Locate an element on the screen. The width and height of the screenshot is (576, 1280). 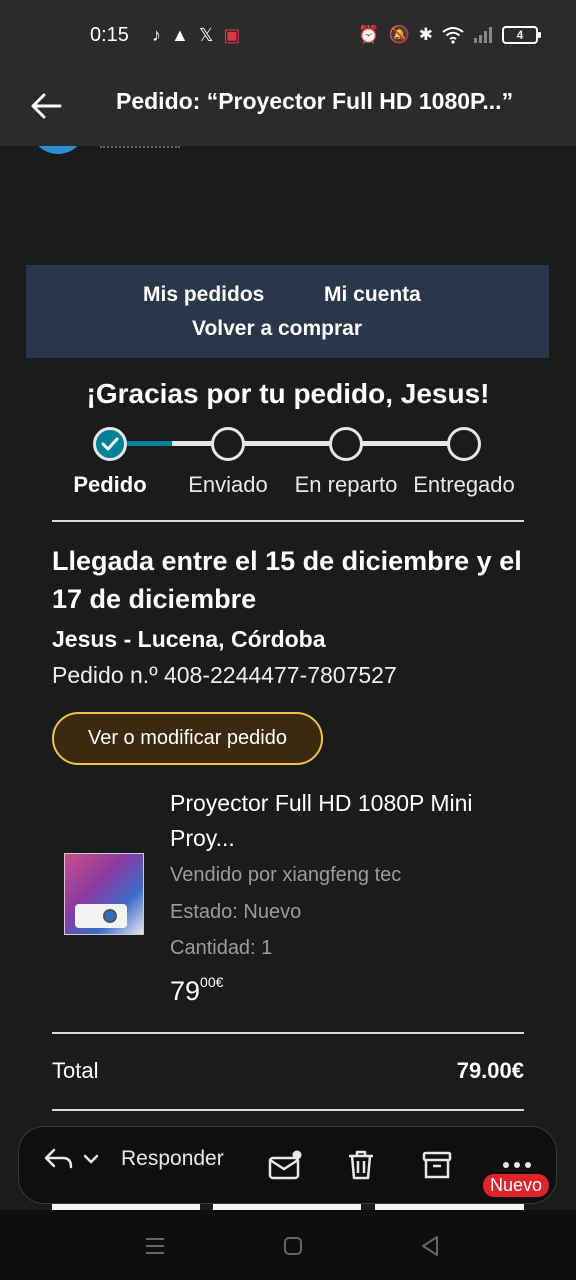
status-bar: 0:15 ♪ ▲ 𝕏 ▣ ⏰ 🔕 ✱ 4 is located at coordinates (288, 35).